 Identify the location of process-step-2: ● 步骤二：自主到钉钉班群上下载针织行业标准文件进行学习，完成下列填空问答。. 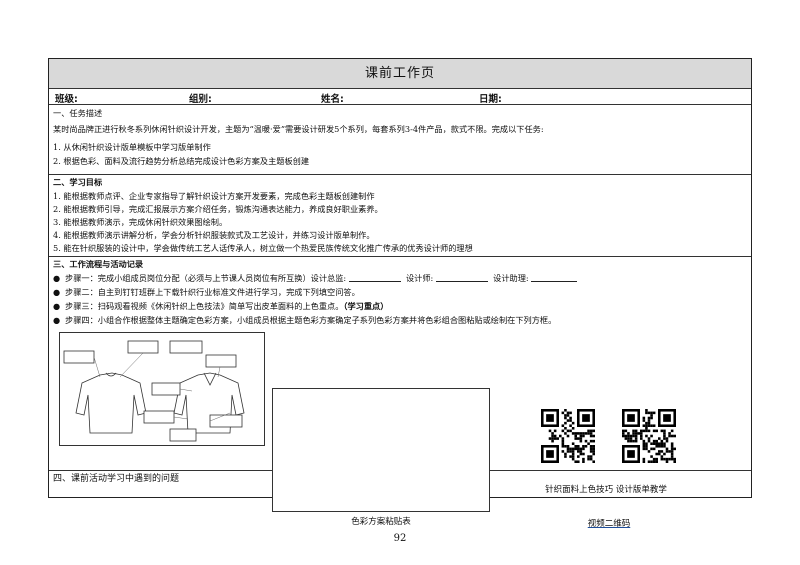
(206, 292).